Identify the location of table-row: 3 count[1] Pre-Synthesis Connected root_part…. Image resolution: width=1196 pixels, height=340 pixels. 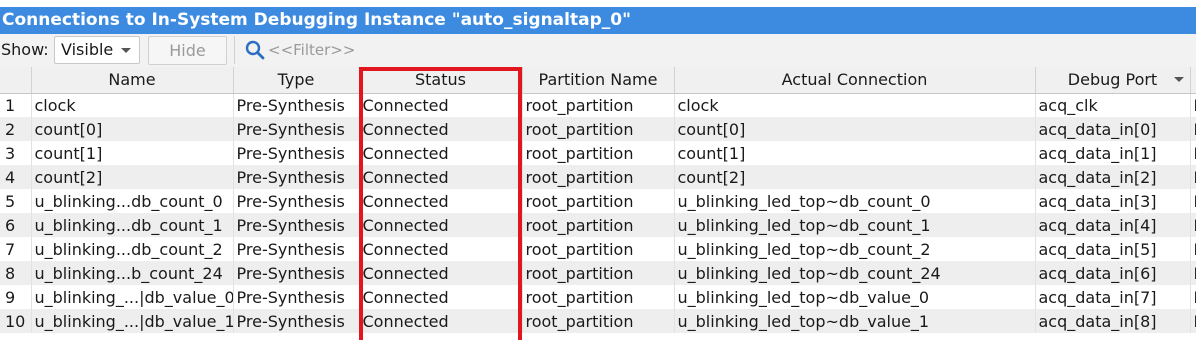
(598, 153).